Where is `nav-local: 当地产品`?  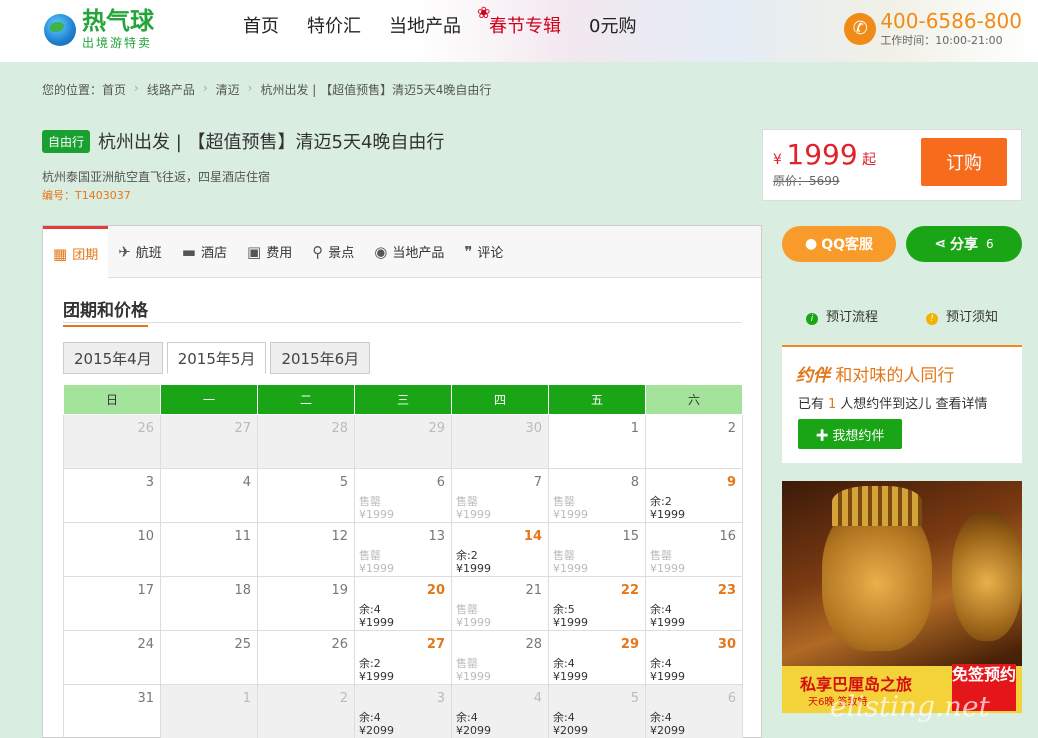 nav-local: 当地产品 is located at coordinates (425, 27).